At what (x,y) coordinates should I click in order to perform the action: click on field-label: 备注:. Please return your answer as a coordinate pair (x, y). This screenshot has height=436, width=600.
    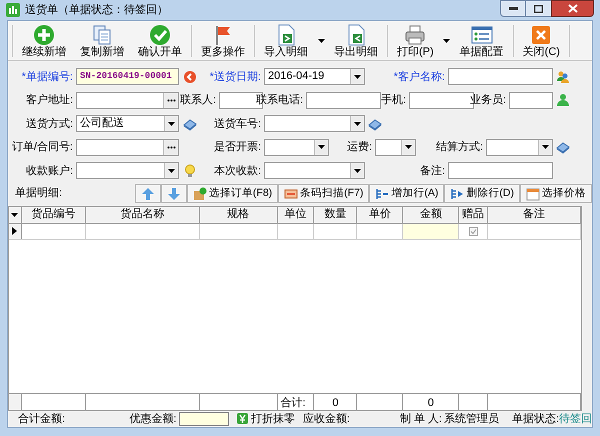
    Looking at the image, I should click on (432, 171).